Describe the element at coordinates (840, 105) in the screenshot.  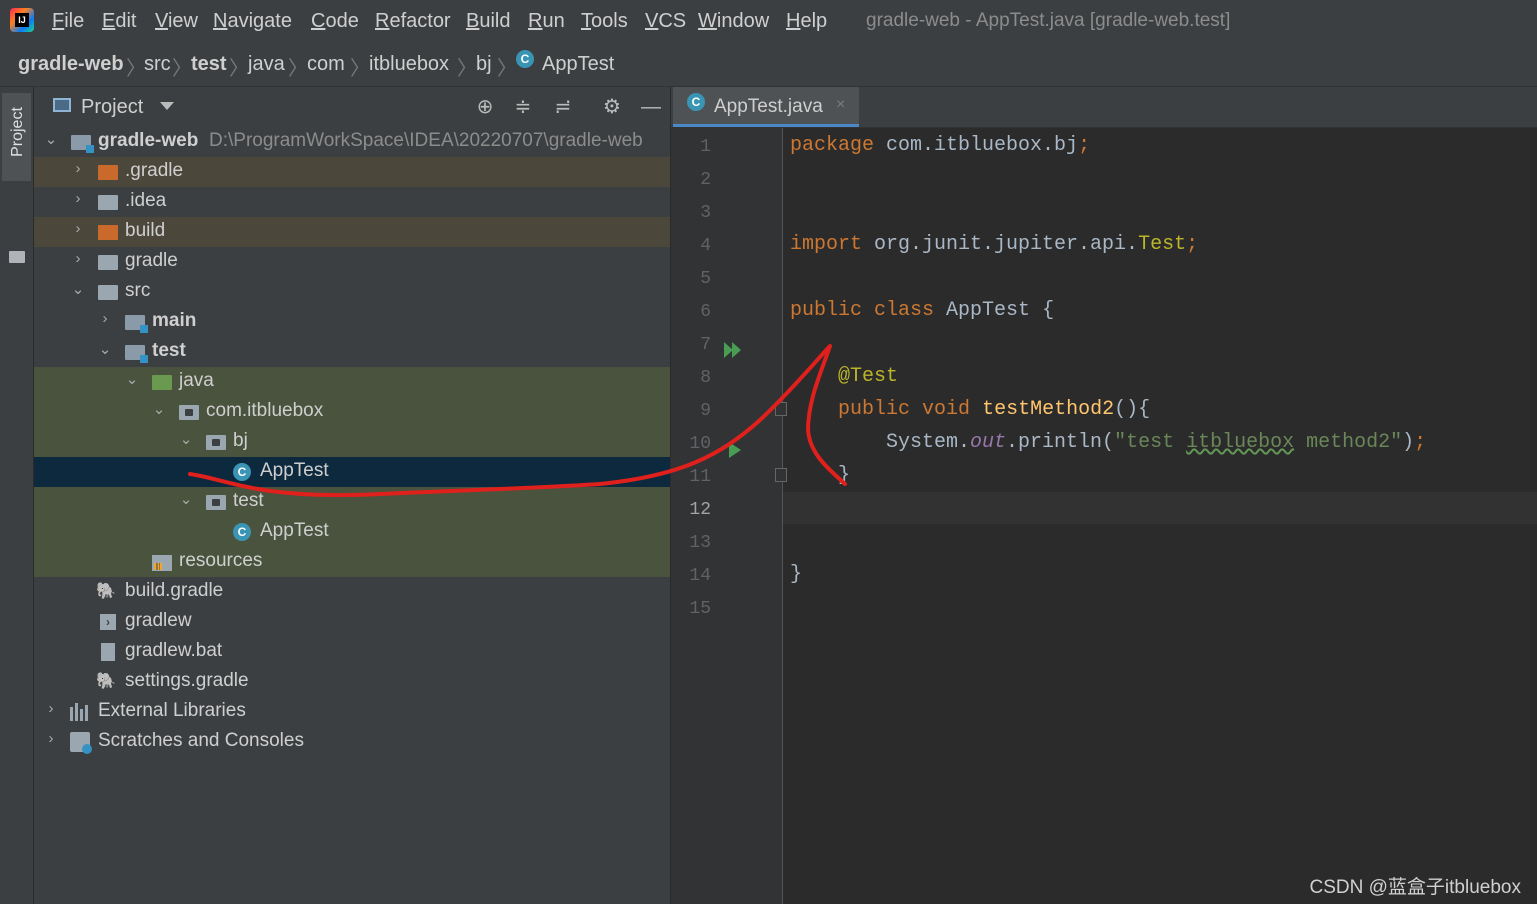
I see `close-icon: ×` at that location.